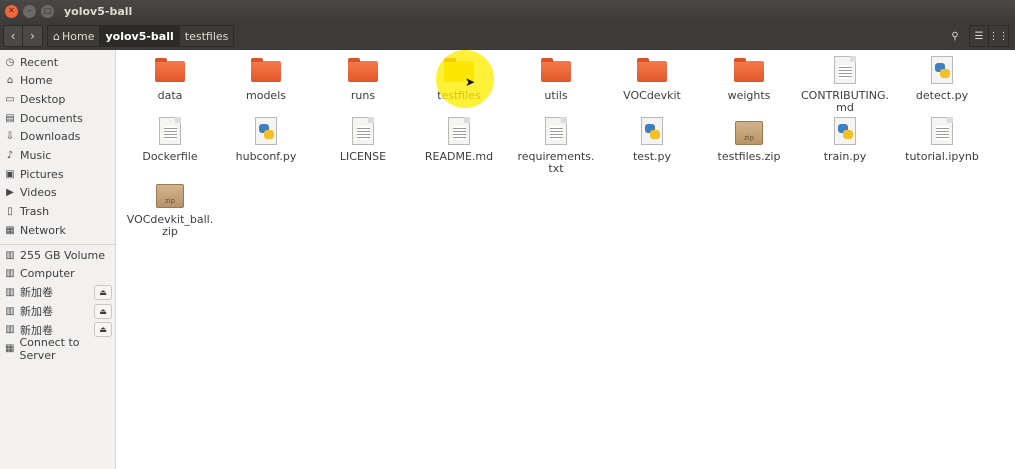 The image size is (1015, 469). What do you see at coordinates (13, 36) in the screenshot?
I see `back-button: ‹` at bounding box center [13, 36].